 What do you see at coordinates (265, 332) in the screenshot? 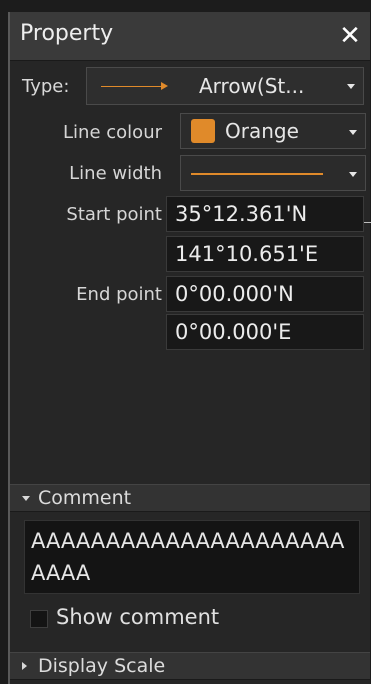
I see `end-point-lon-field: 0°00.000'E` at bounding box center [265, 332].